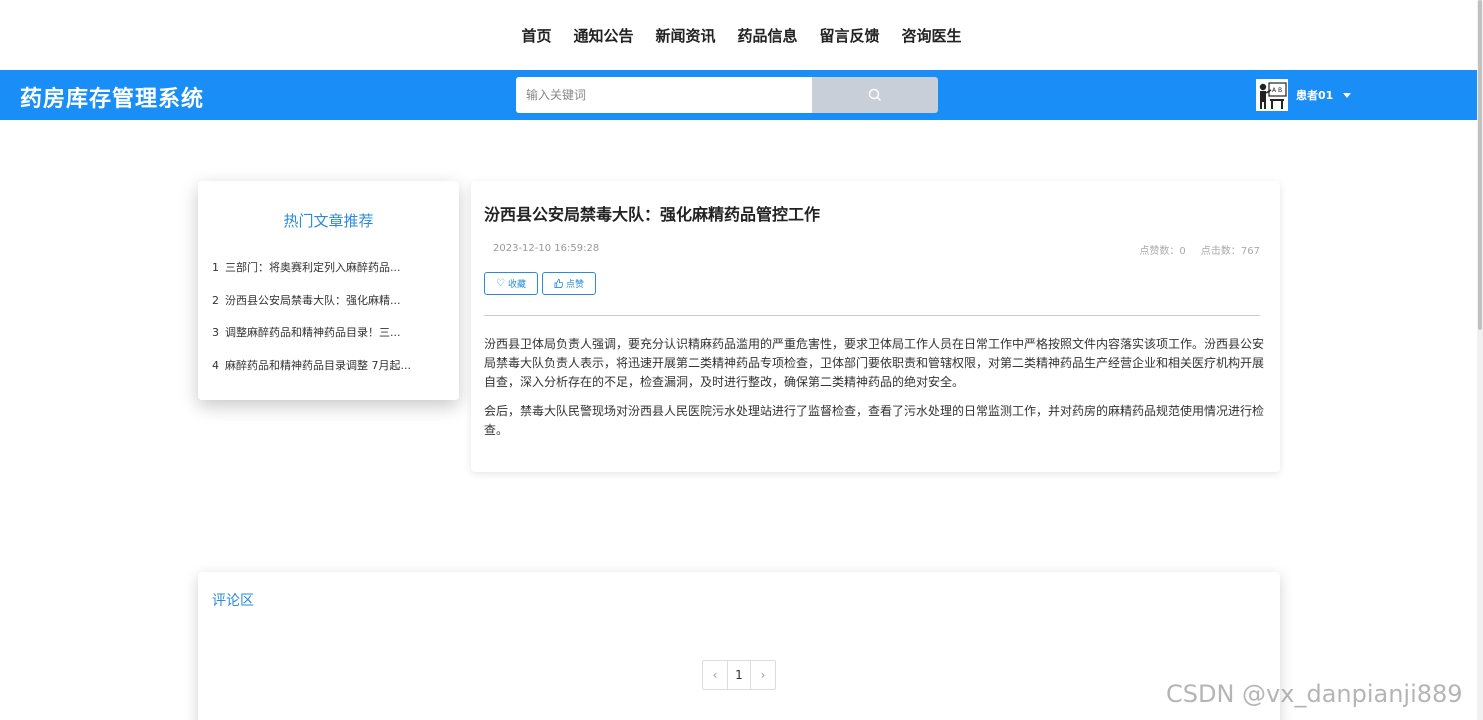 The height and width of the screenshot is (720, 1483). I want to click on article-date: 2023-12-10 16:59:28, so click(546, 248).